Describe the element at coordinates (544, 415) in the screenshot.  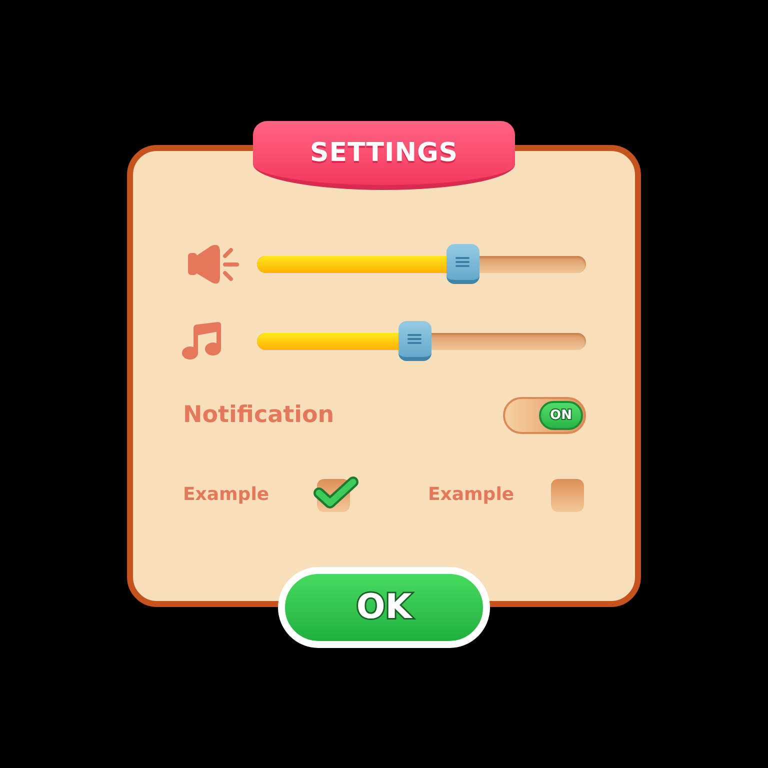
I see `notification-toggle: ON` at that location.